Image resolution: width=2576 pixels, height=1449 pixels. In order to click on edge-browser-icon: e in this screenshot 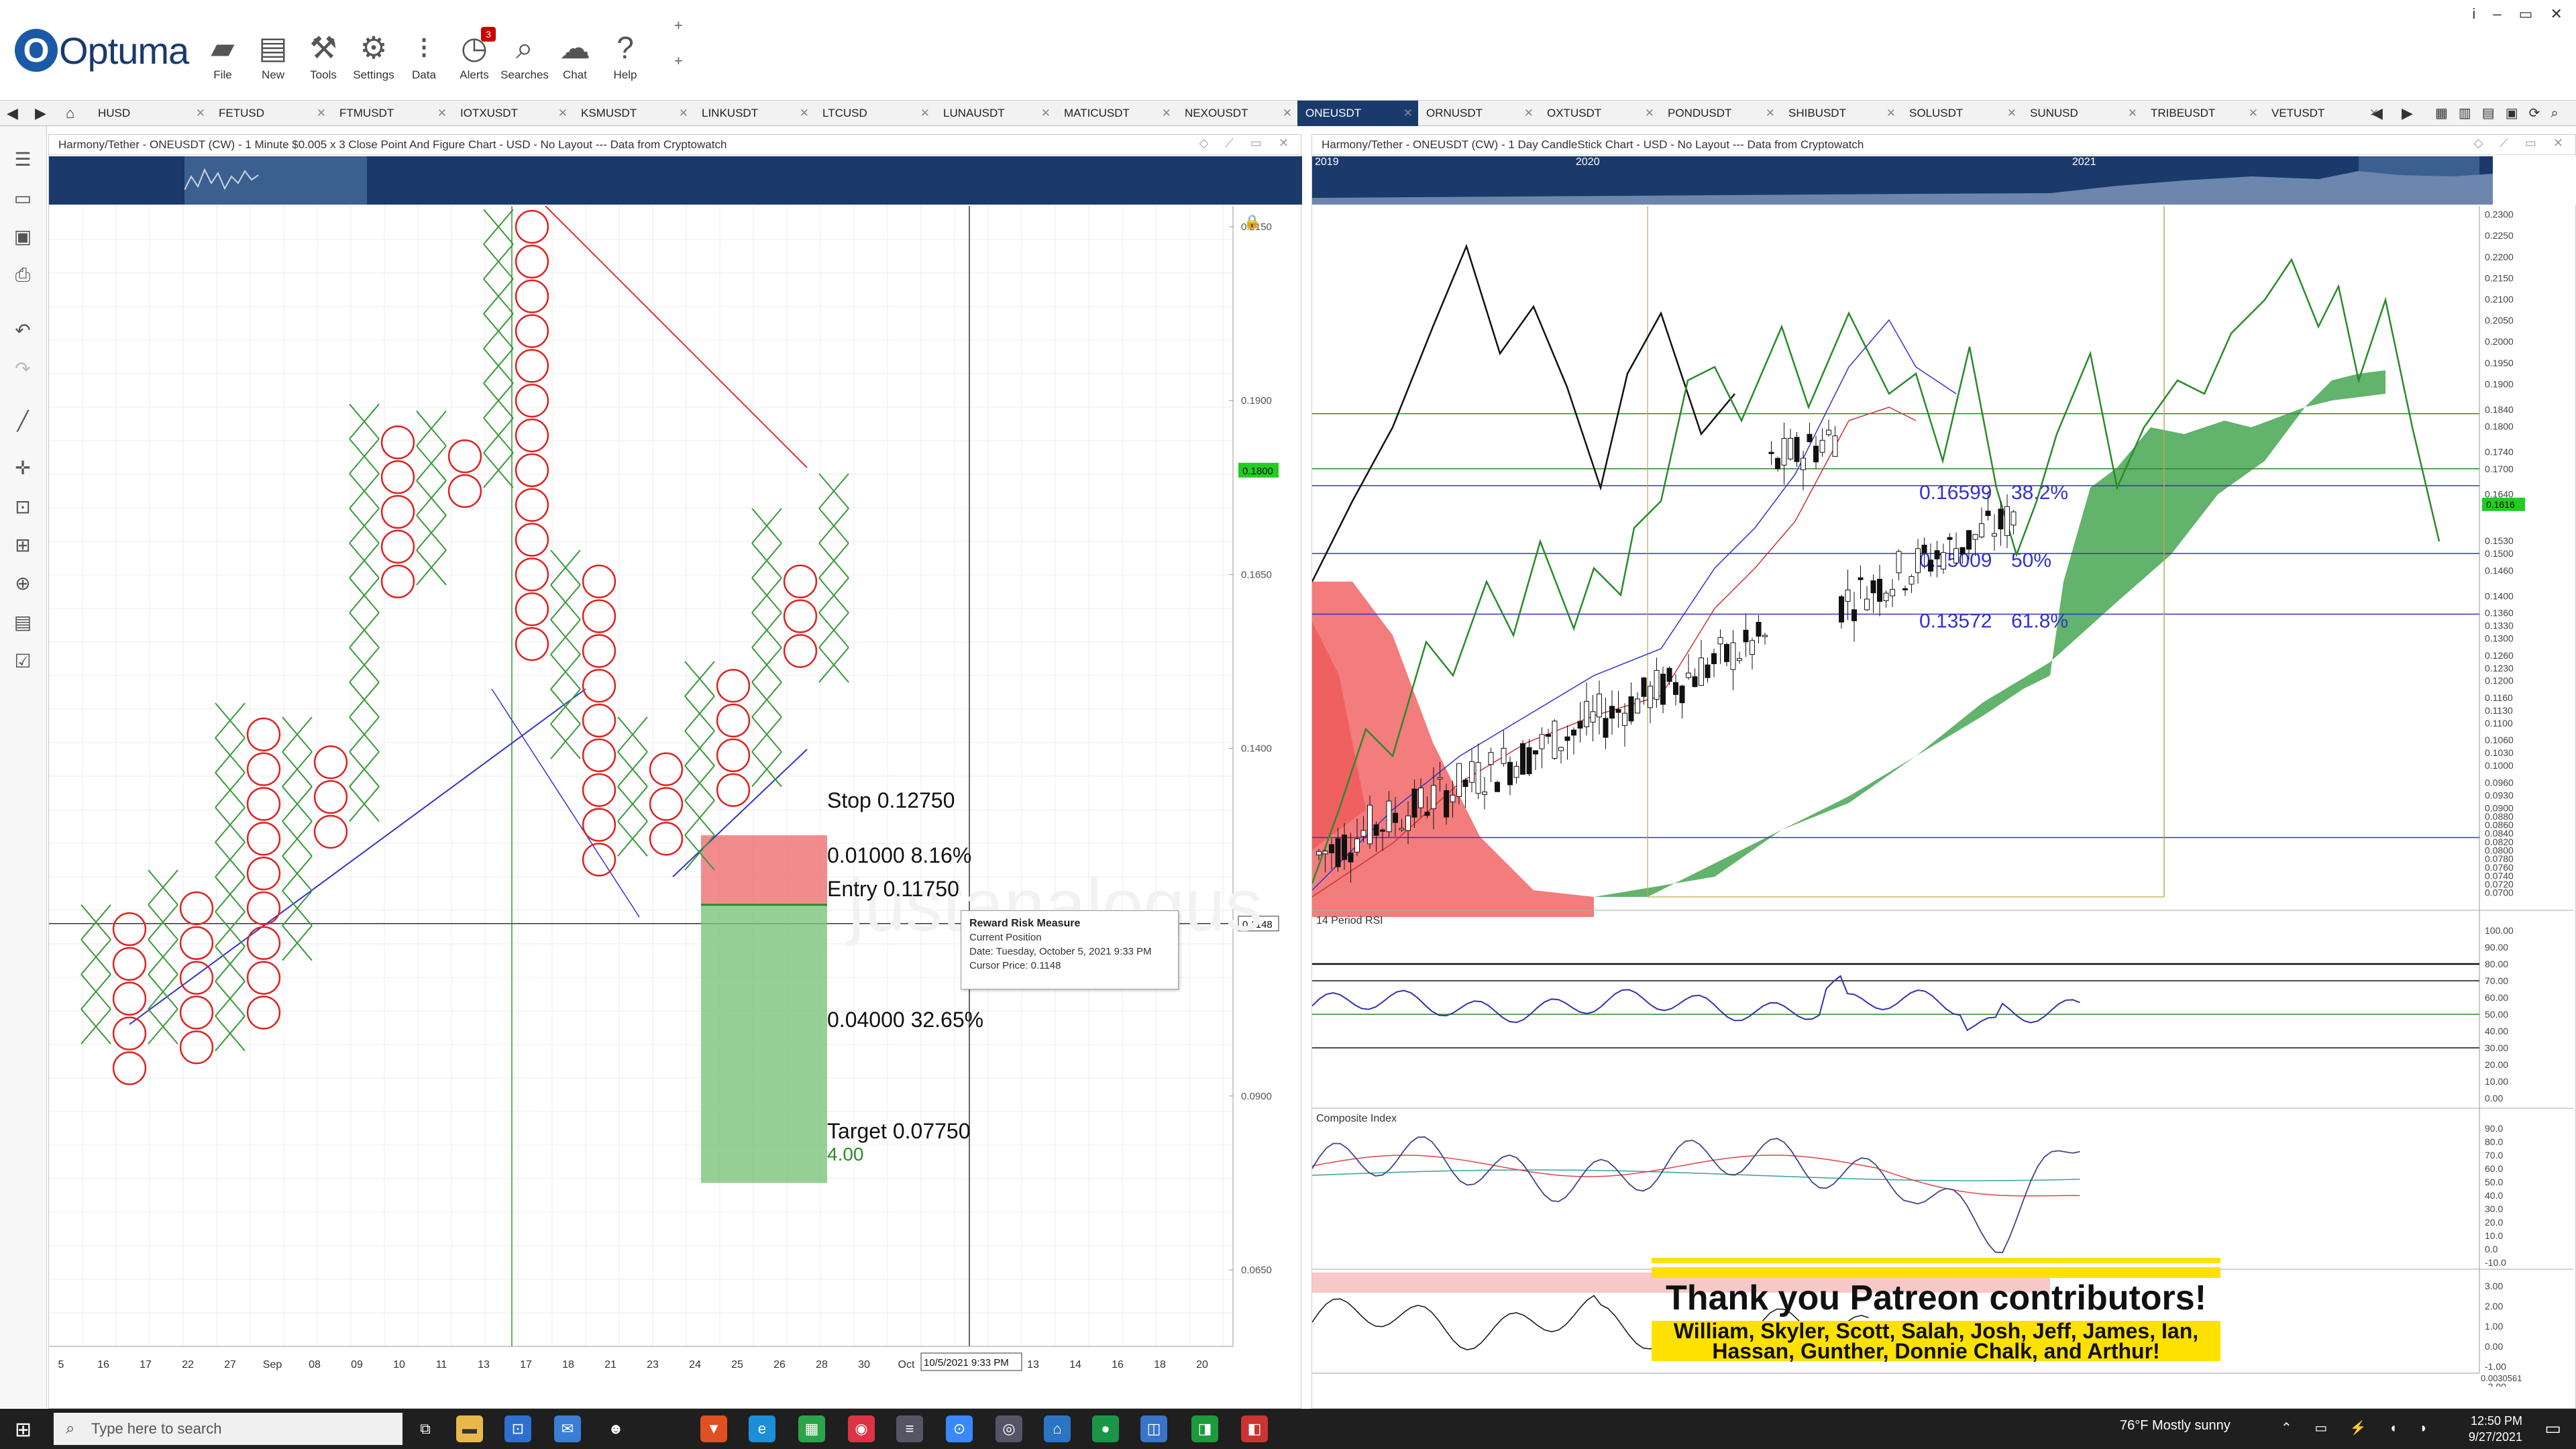, I will do `click(762, 1428)`.